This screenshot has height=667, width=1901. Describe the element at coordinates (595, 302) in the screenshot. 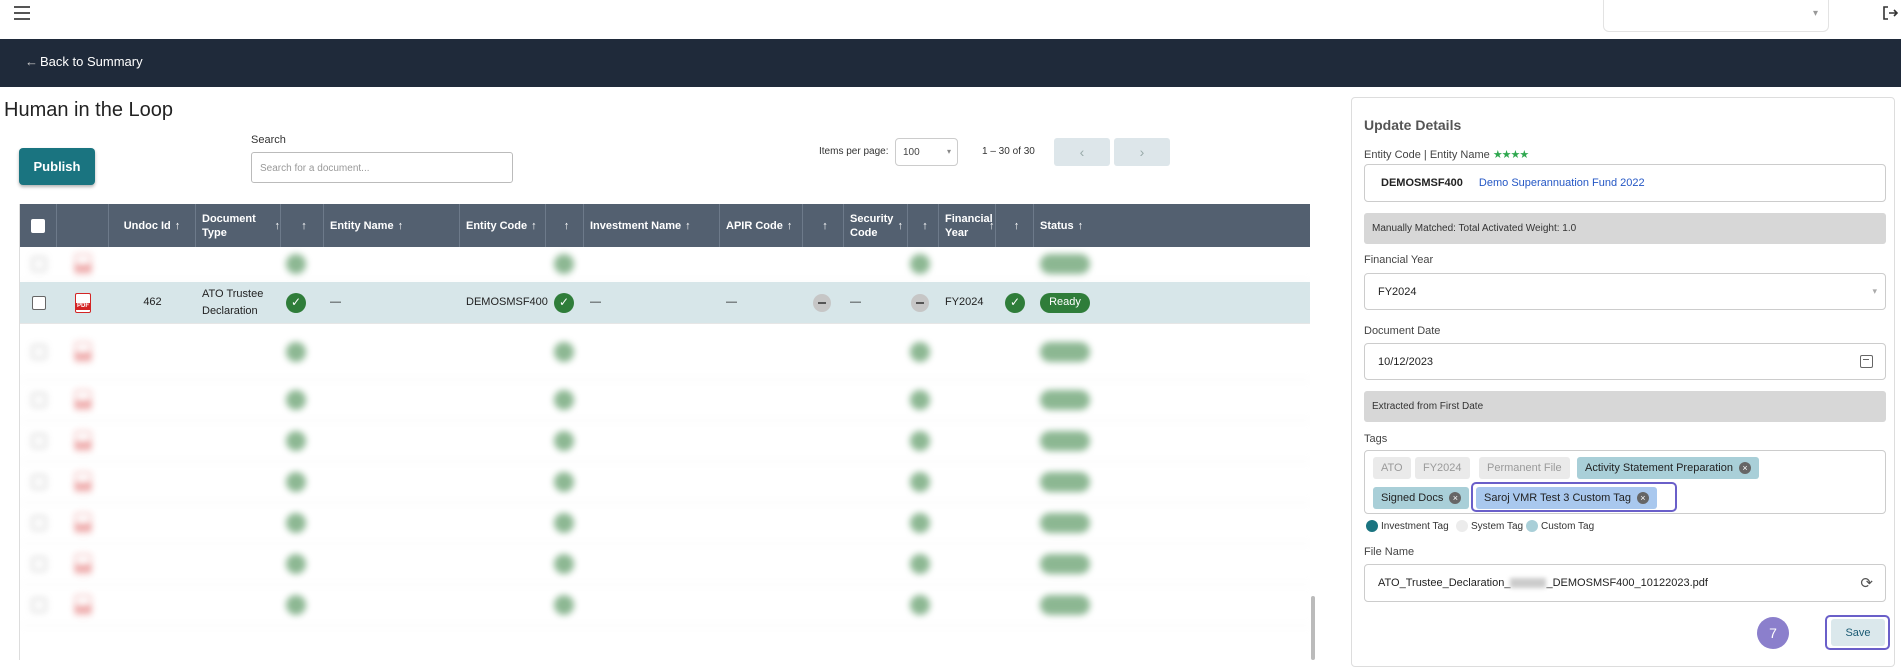

I see `cell-investment-name: —` at that location.